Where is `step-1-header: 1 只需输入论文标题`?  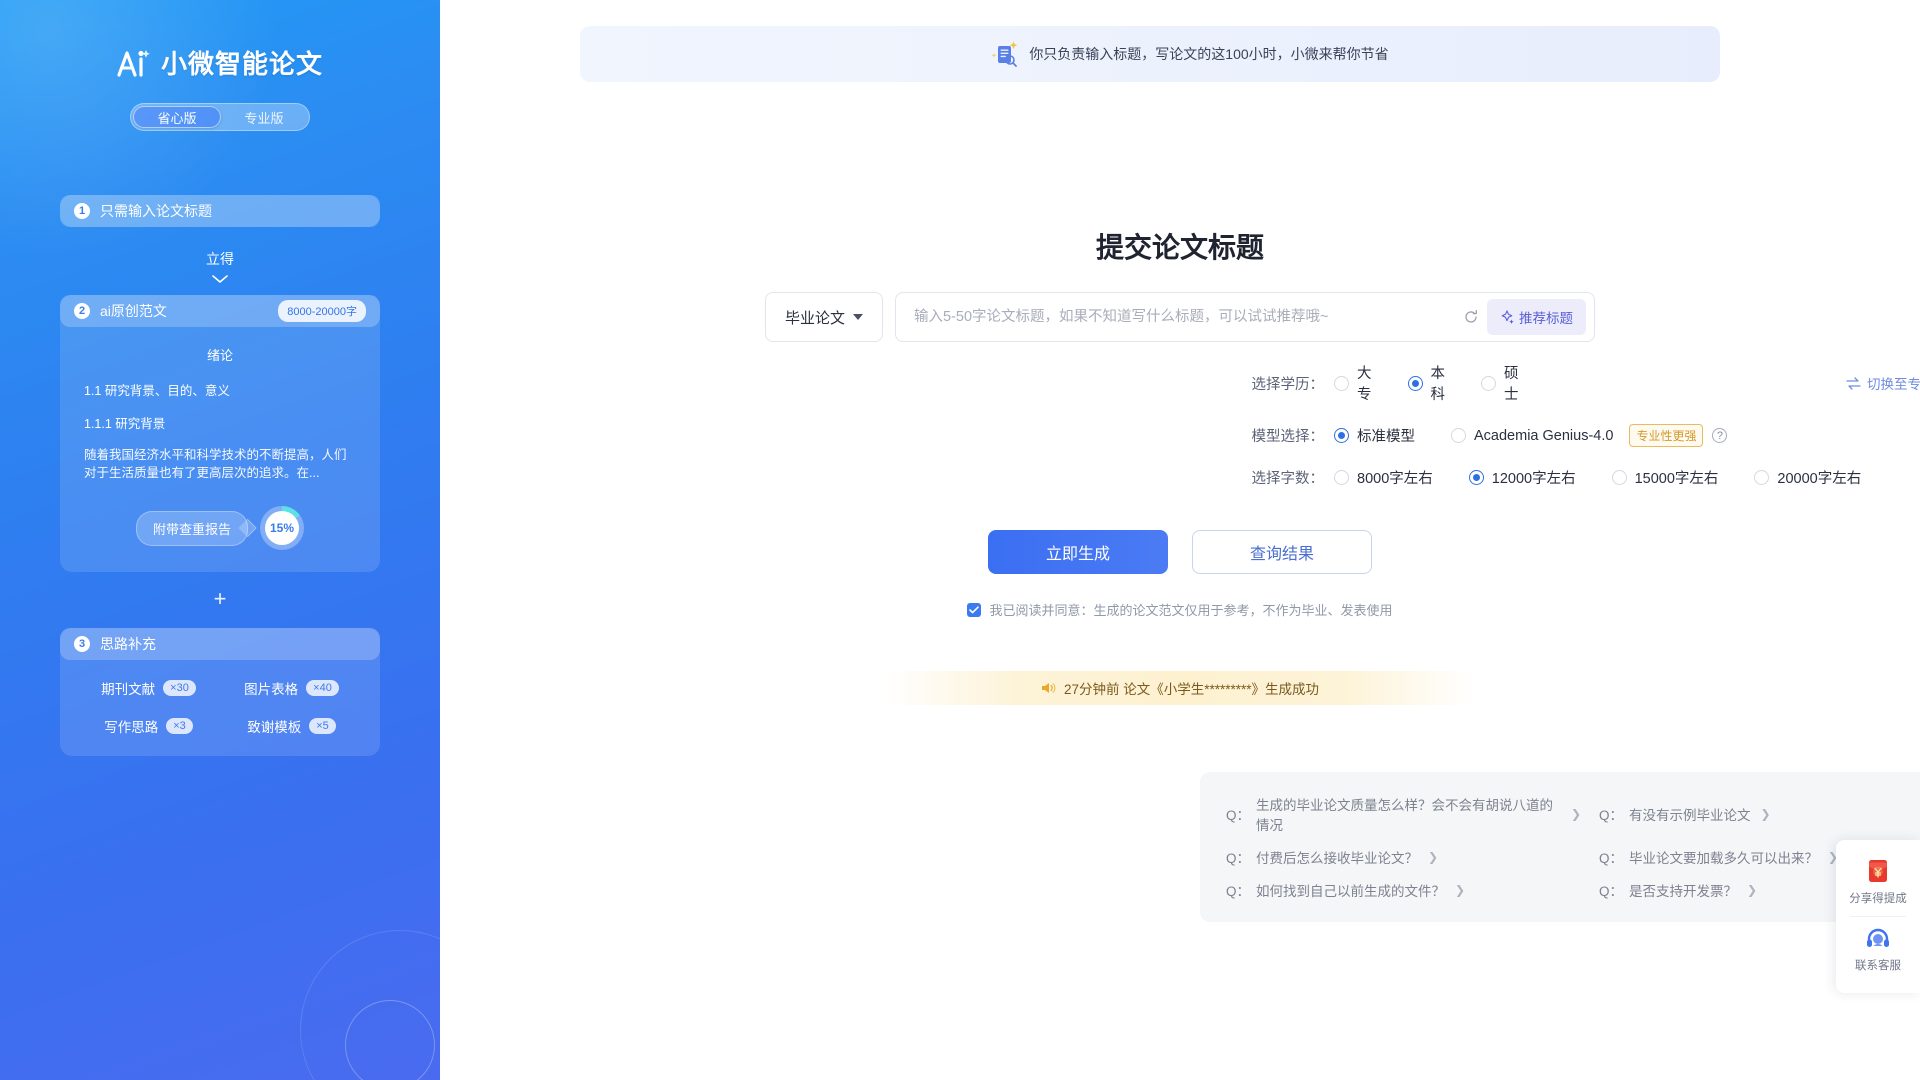
step-1-header: 1 只需输入论文标题 is located at coordinates (220, 211).